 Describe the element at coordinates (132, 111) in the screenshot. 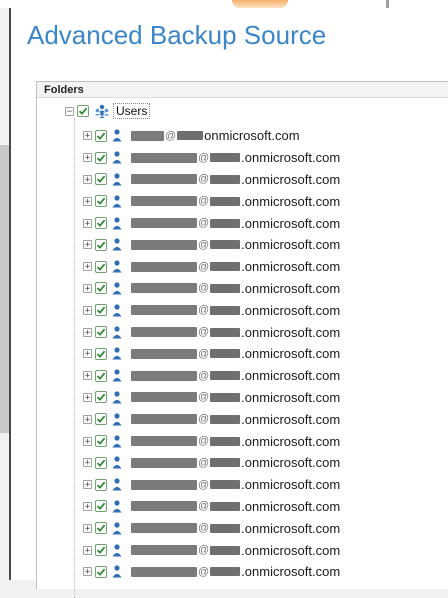

I see `users-label: Users` at that location.